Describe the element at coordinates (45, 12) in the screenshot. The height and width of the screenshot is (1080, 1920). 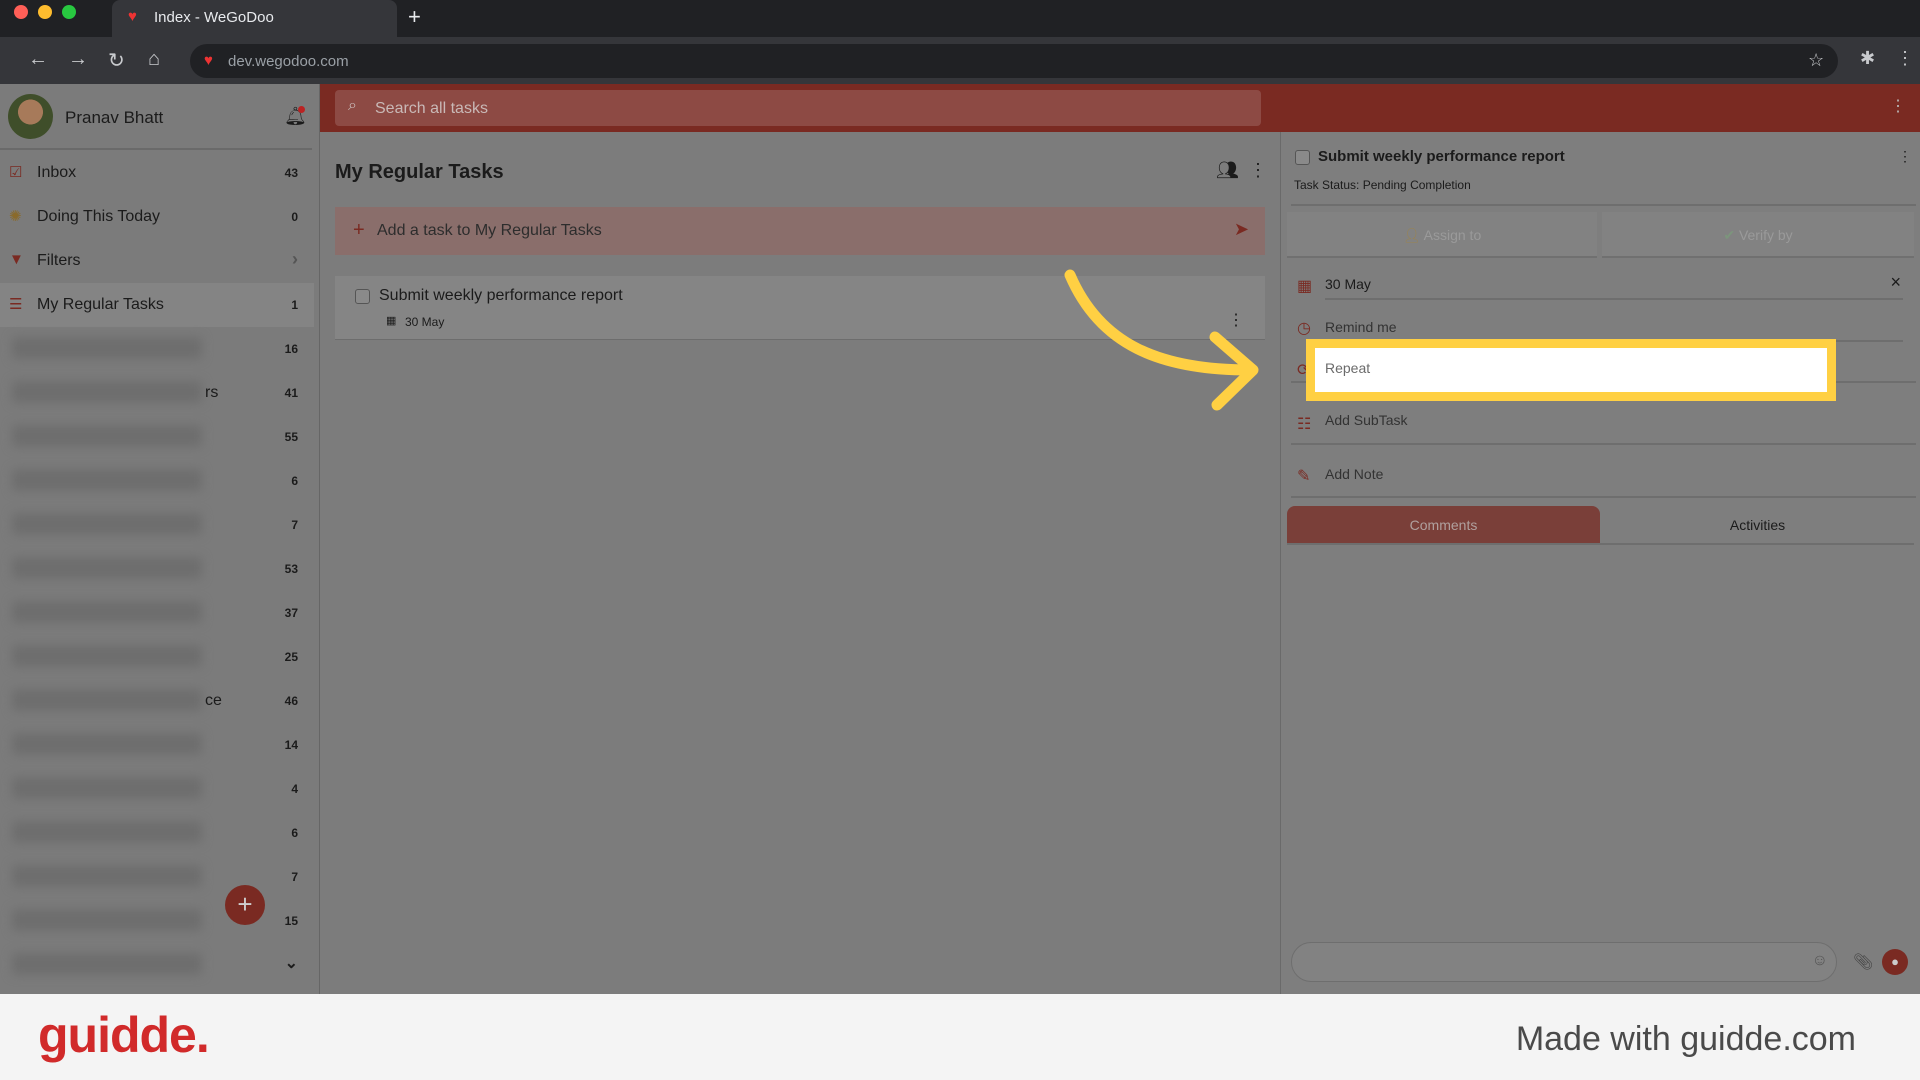
I see `minimize-window-button` at that location.